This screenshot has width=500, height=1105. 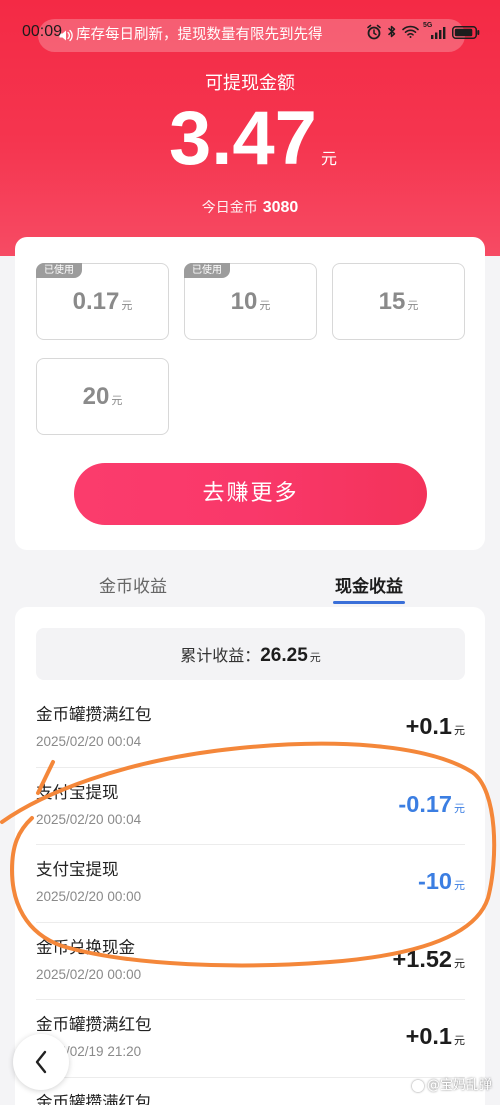 I want to click on list-item: 支付宝提现 2025/02/20 00:00 -10 元, so click(x=250, y=884).